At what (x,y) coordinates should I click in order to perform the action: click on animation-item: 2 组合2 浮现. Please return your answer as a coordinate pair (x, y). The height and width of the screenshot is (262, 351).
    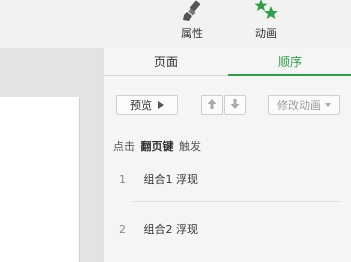
    Looking at the image, I should click on (158, 229).